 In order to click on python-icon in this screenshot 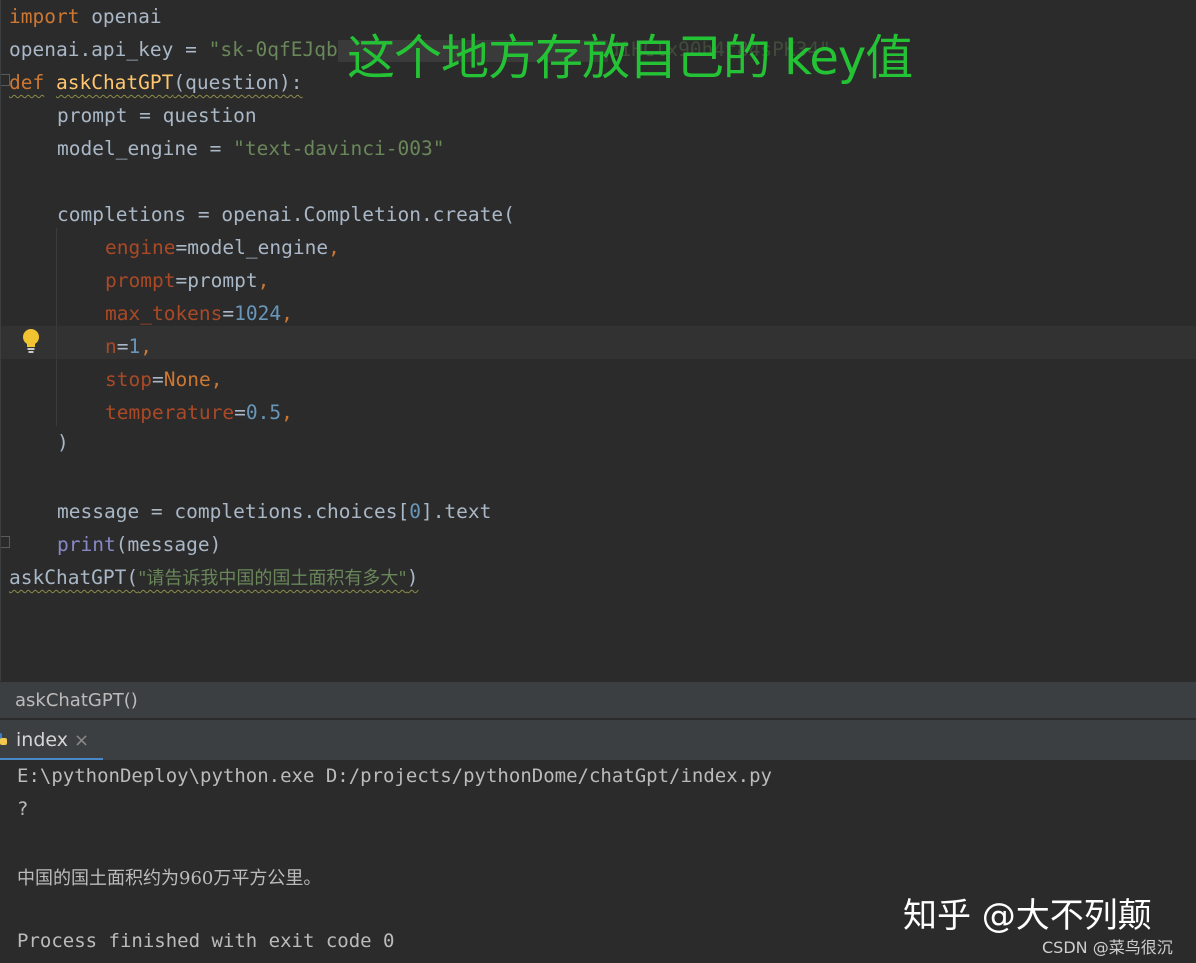, I will do `click(3, 739)`.